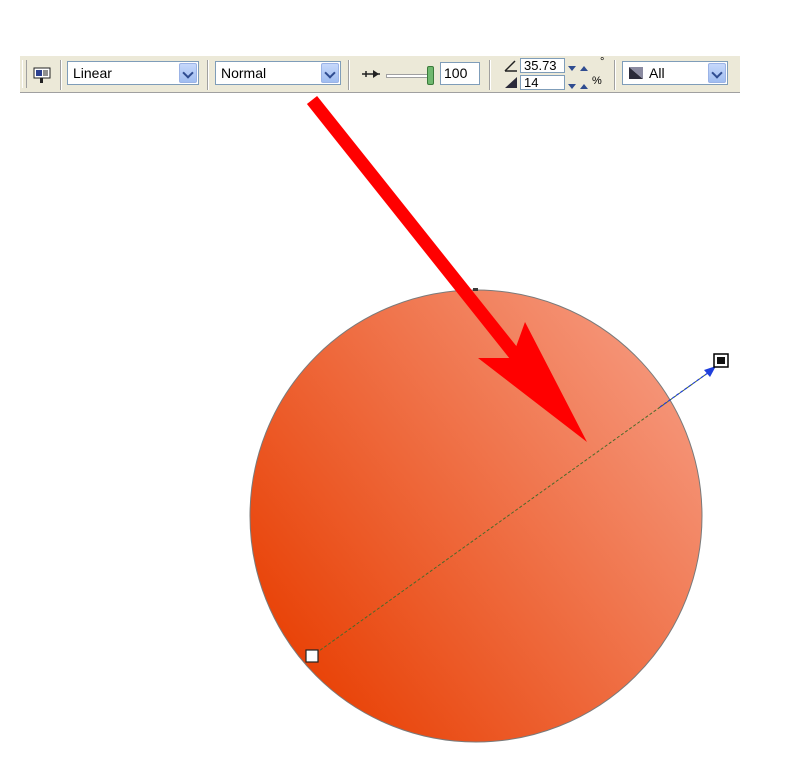 The height and width of the screenshot is (760, 800). What do you see at coordinates (475, 289) in the screenshot?
I see `circle-node-top` at bounding box center [475, 289].